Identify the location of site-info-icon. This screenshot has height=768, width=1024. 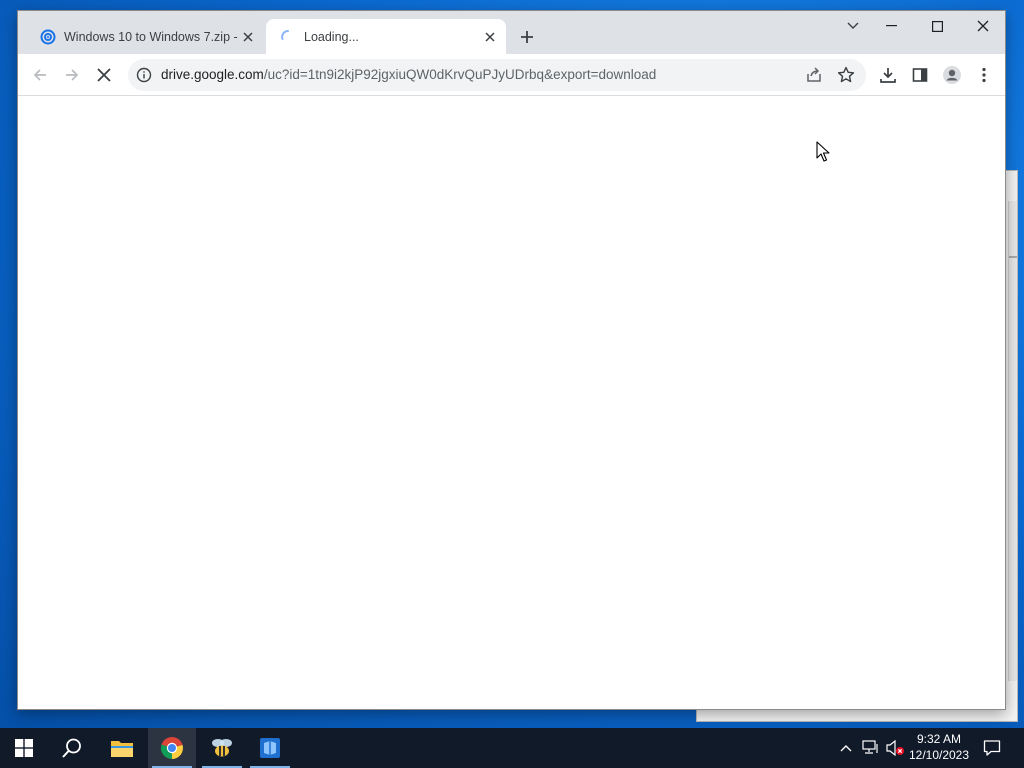
(144, 75).